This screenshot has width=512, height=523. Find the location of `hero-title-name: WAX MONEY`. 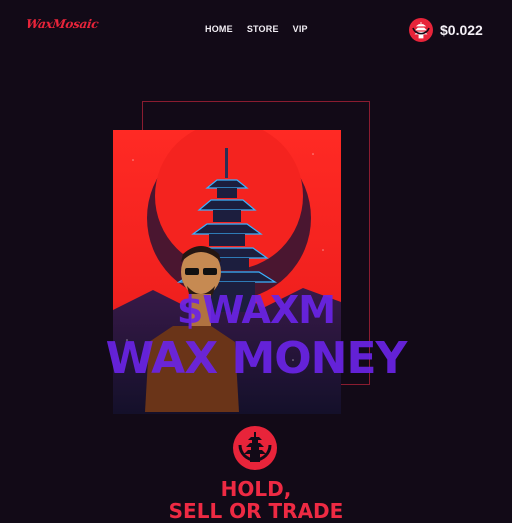

hero-title-name: WAX MONEY is located at coordinates (256, 358).